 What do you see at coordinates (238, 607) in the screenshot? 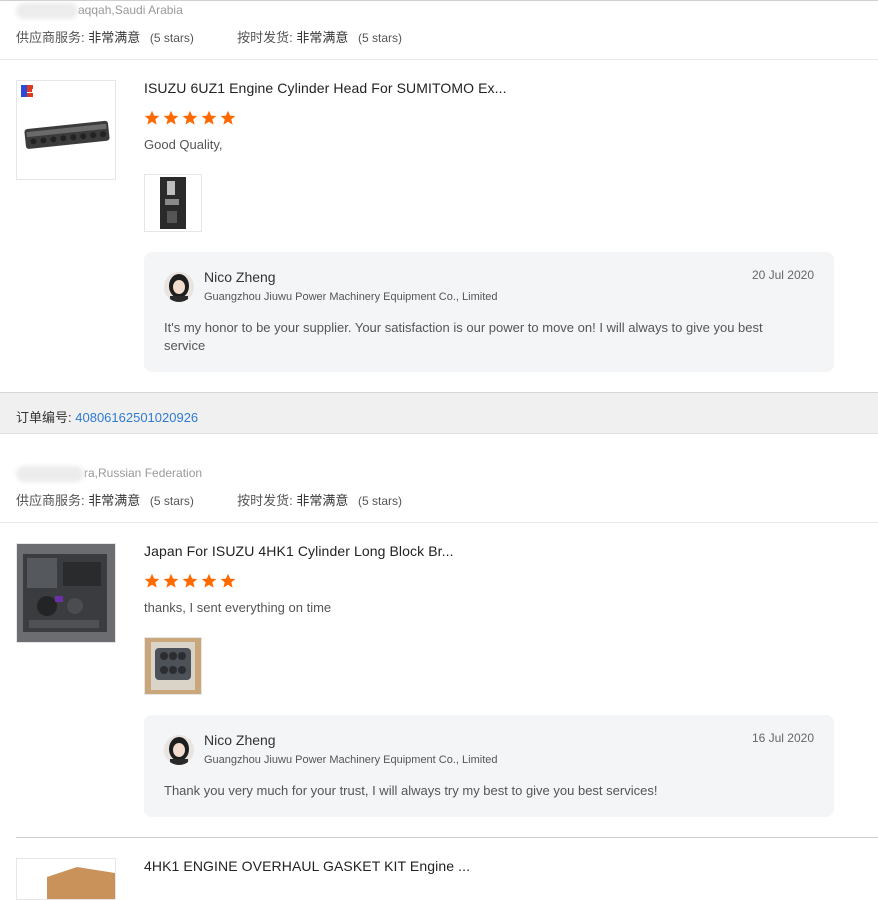
I see `review-comment: thanks, I sent everything on time` at bounding box center [238, 607].